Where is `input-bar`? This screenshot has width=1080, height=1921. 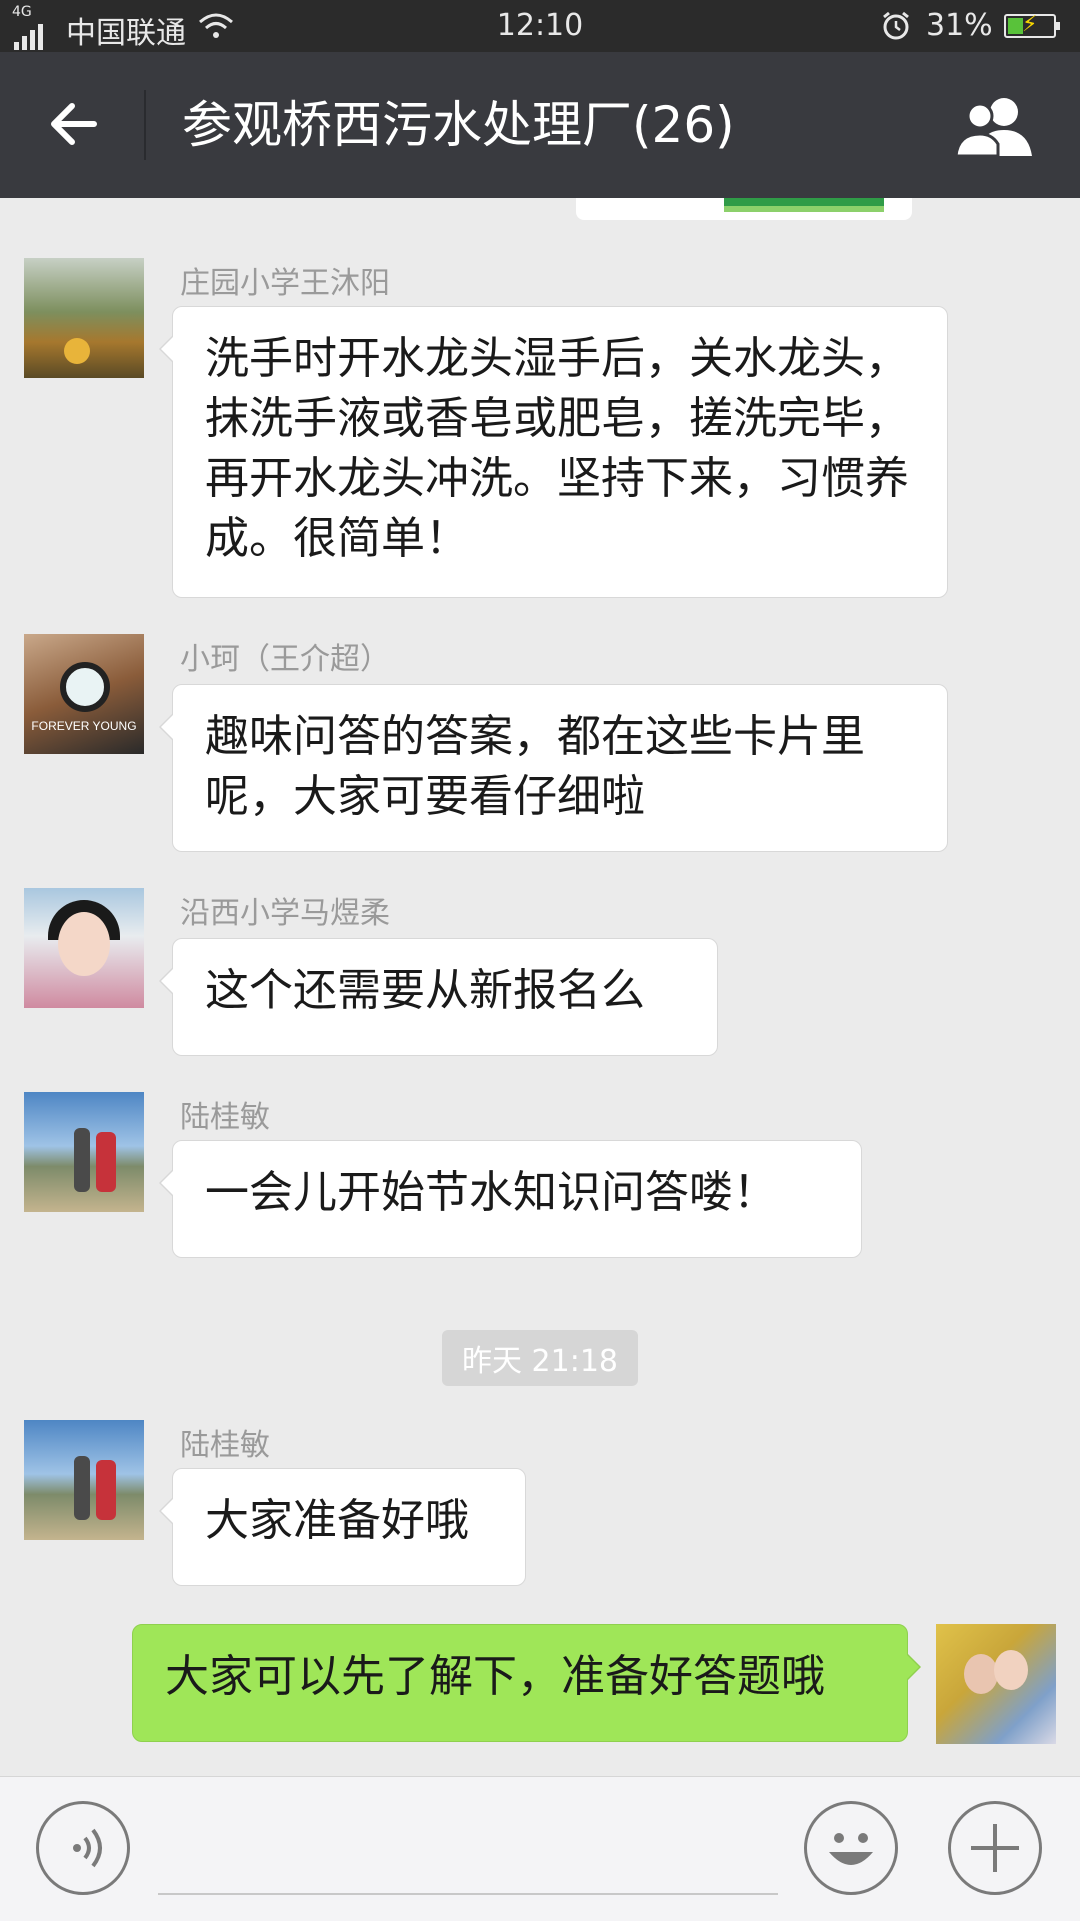 input-bar is located at coordinates (540, 1848).